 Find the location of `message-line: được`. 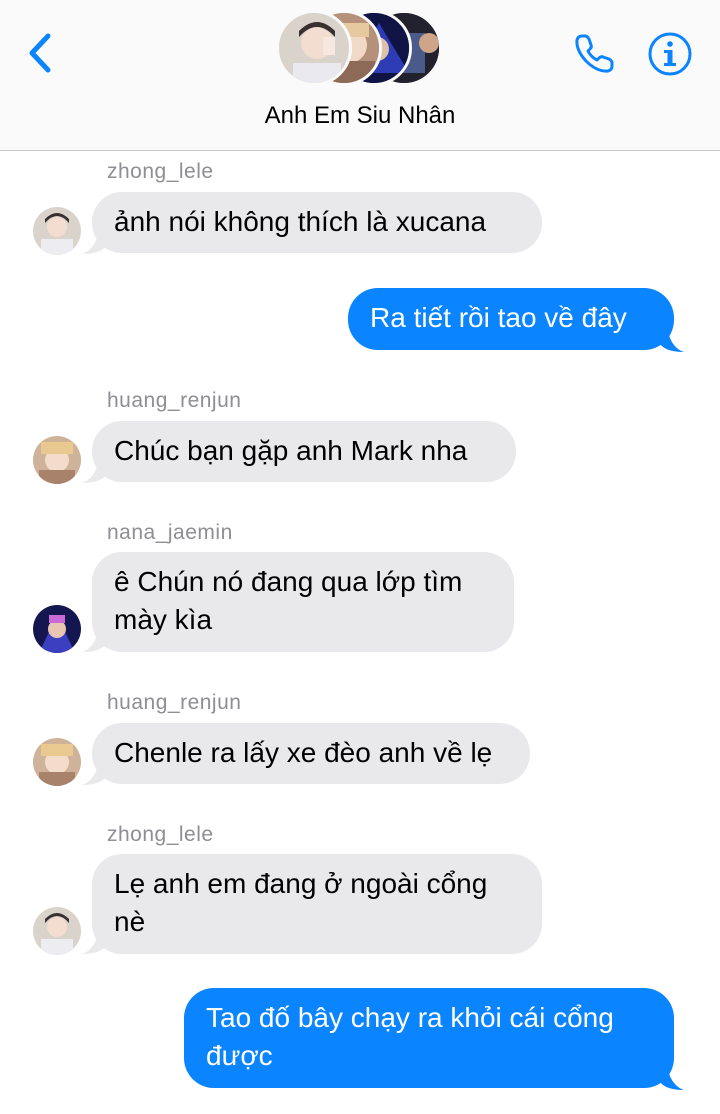

message-line: được is located at coordinates (239, 1055).